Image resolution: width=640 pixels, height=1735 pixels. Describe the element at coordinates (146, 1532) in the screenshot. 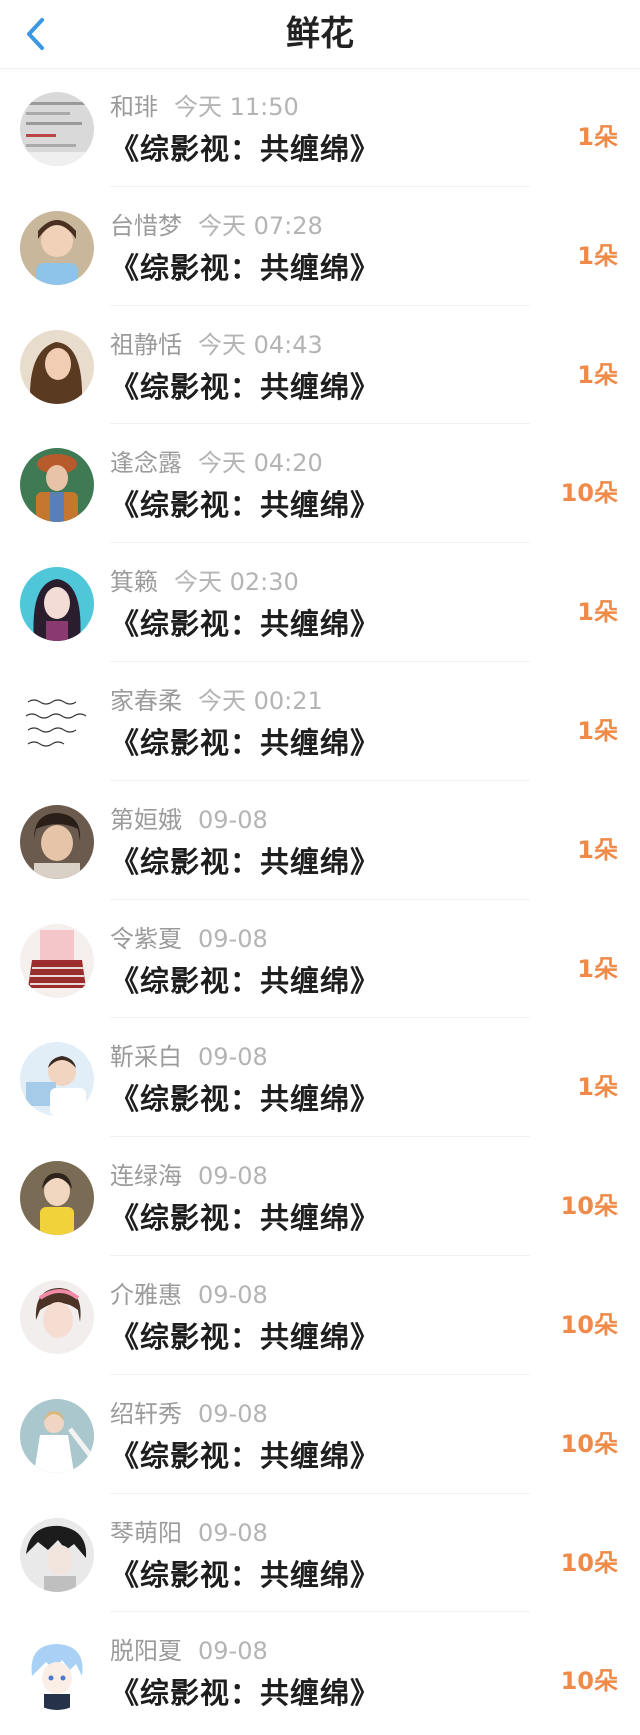

I see `user-name: 琴萌阳` at that location.